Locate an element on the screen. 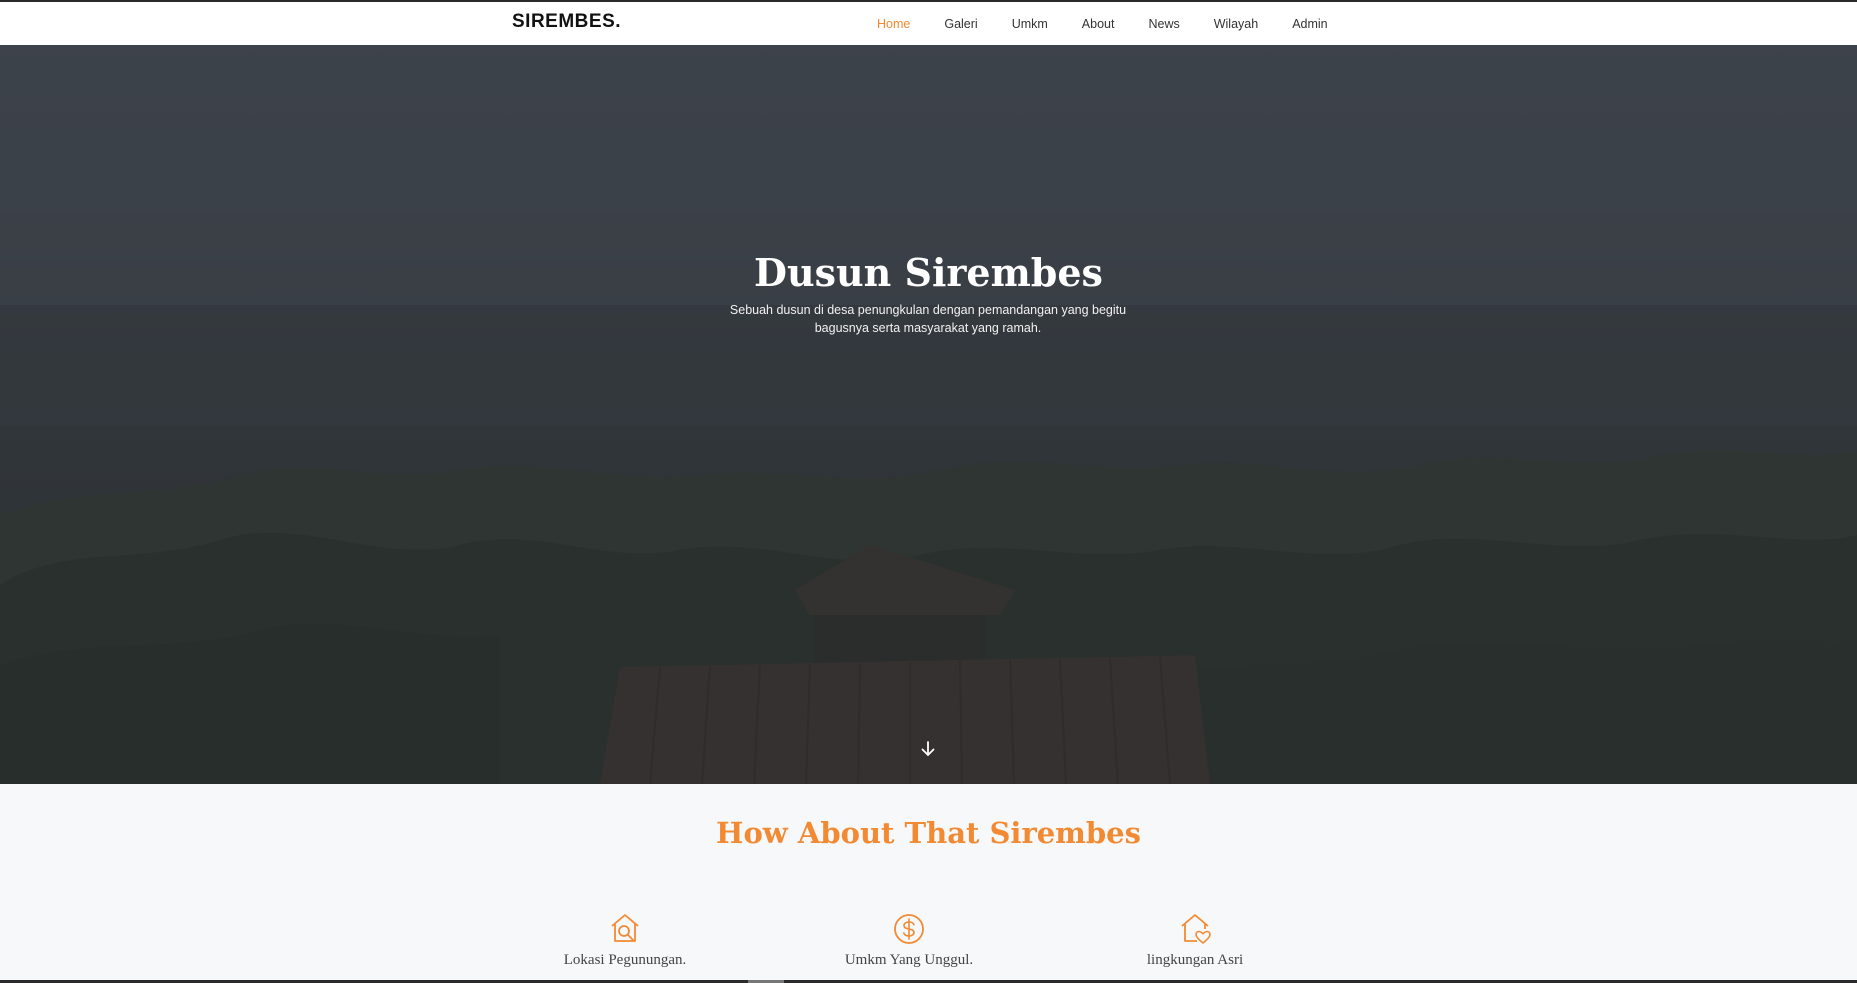 The height and width of the screenshot is (983, 1857). dollar-coin-icon is located at coordinates (909, 929).